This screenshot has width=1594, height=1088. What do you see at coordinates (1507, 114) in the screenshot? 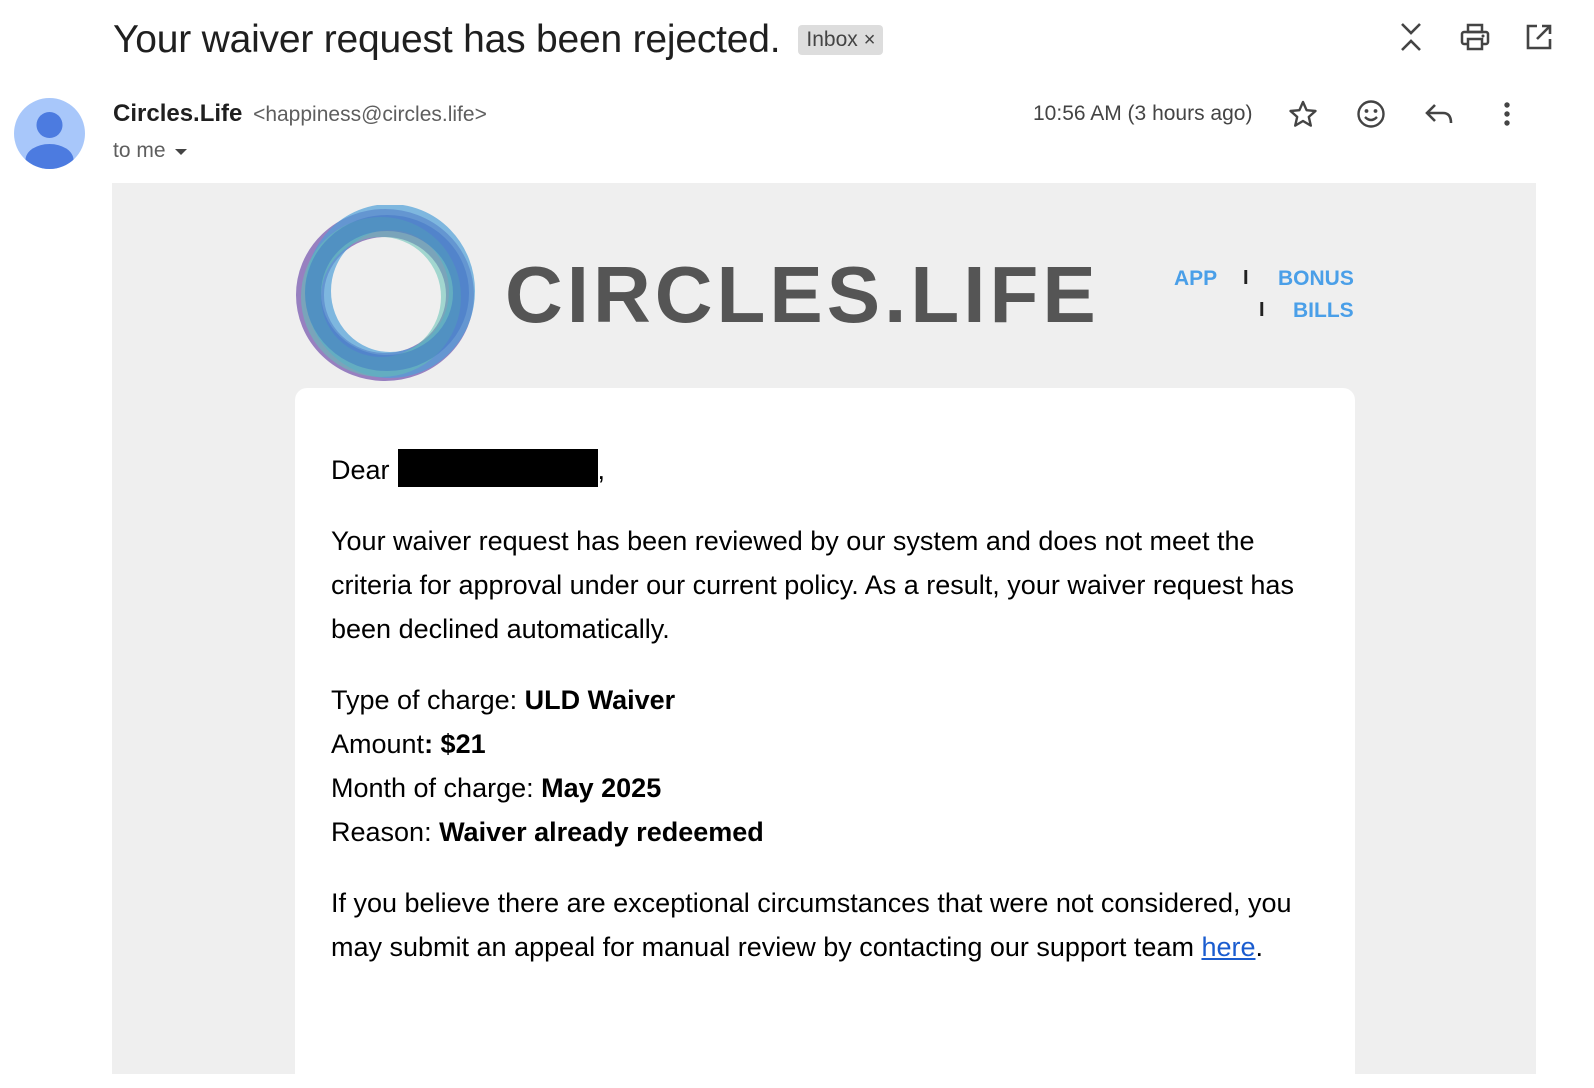
I see `more-vert-icon` at bounding box center [1507, 114].